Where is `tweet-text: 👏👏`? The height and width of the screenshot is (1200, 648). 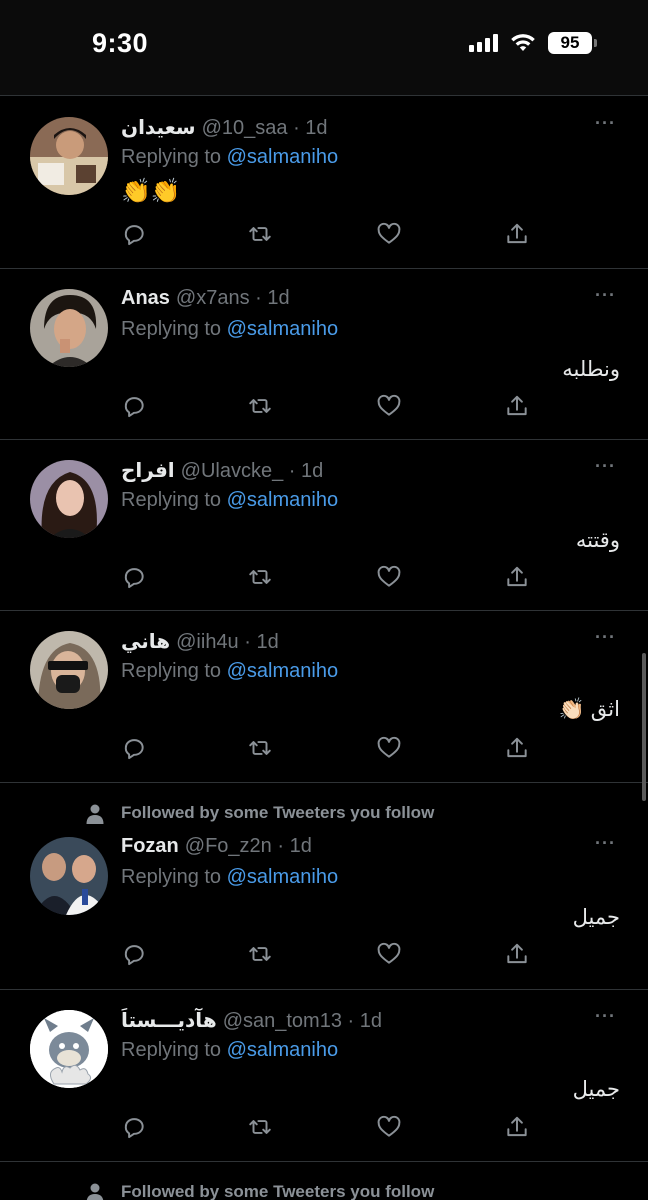 tweet-text: 👏👏 is located at coordinates (151, 191).